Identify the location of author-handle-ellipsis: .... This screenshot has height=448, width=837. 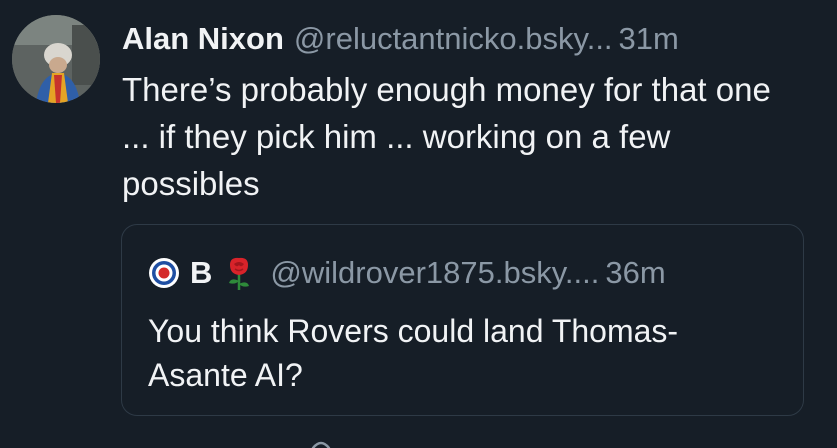
(599, 38).